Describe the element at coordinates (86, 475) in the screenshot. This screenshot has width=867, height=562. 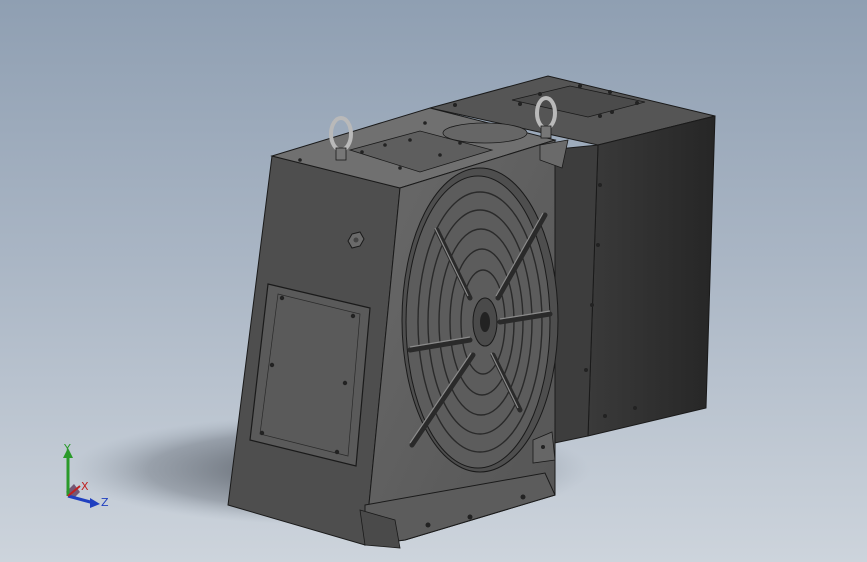
I see `axis-triad: Y X Z` at that location.